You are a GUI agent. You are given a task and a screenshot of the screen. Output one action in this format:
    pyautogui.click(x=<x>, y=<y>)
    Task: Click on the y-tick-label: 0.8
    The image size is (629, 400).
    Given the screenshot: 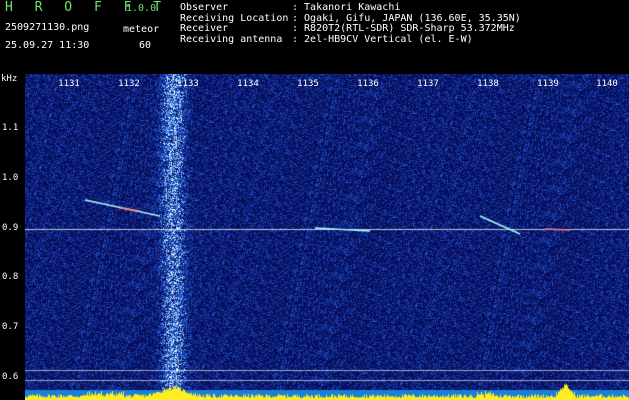 What is the action you would take?
    pyautogui.click(x=10, y=277)
    